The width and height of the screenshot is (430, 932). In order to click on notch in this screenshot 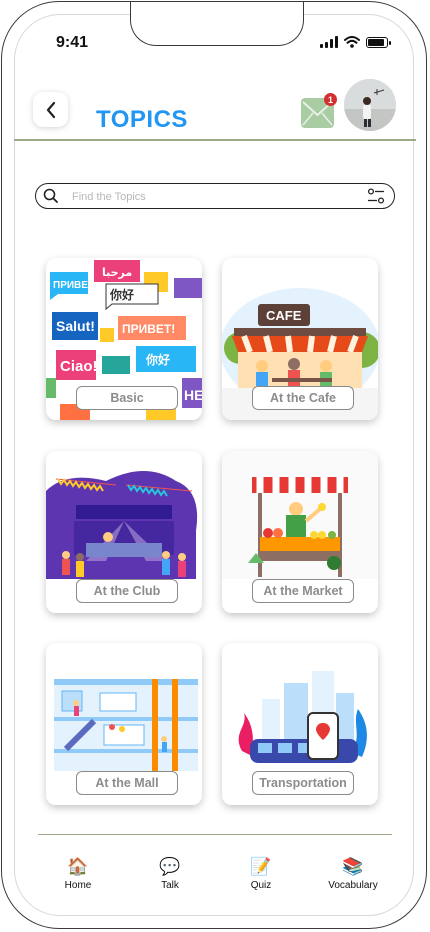, I will do `click(217, 24)`.